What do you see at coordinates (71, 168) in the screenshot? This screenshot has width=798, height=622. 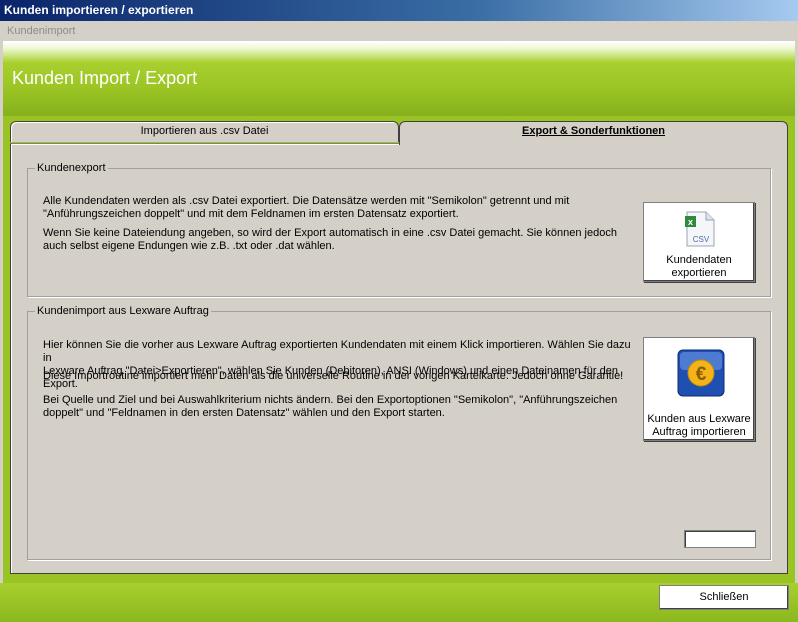 I see `export-group-title: Kundenexport` at bounding box center [71, 168].